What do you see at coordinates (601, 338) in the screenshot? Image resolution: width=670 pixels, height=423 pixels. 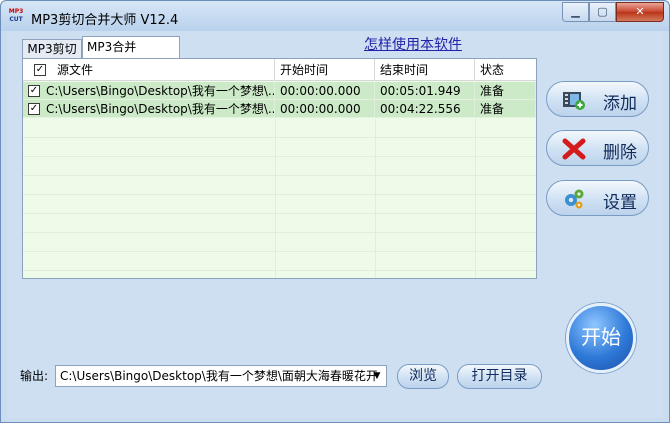 I see `start-button: 开始` at bounding box center [601, 338].